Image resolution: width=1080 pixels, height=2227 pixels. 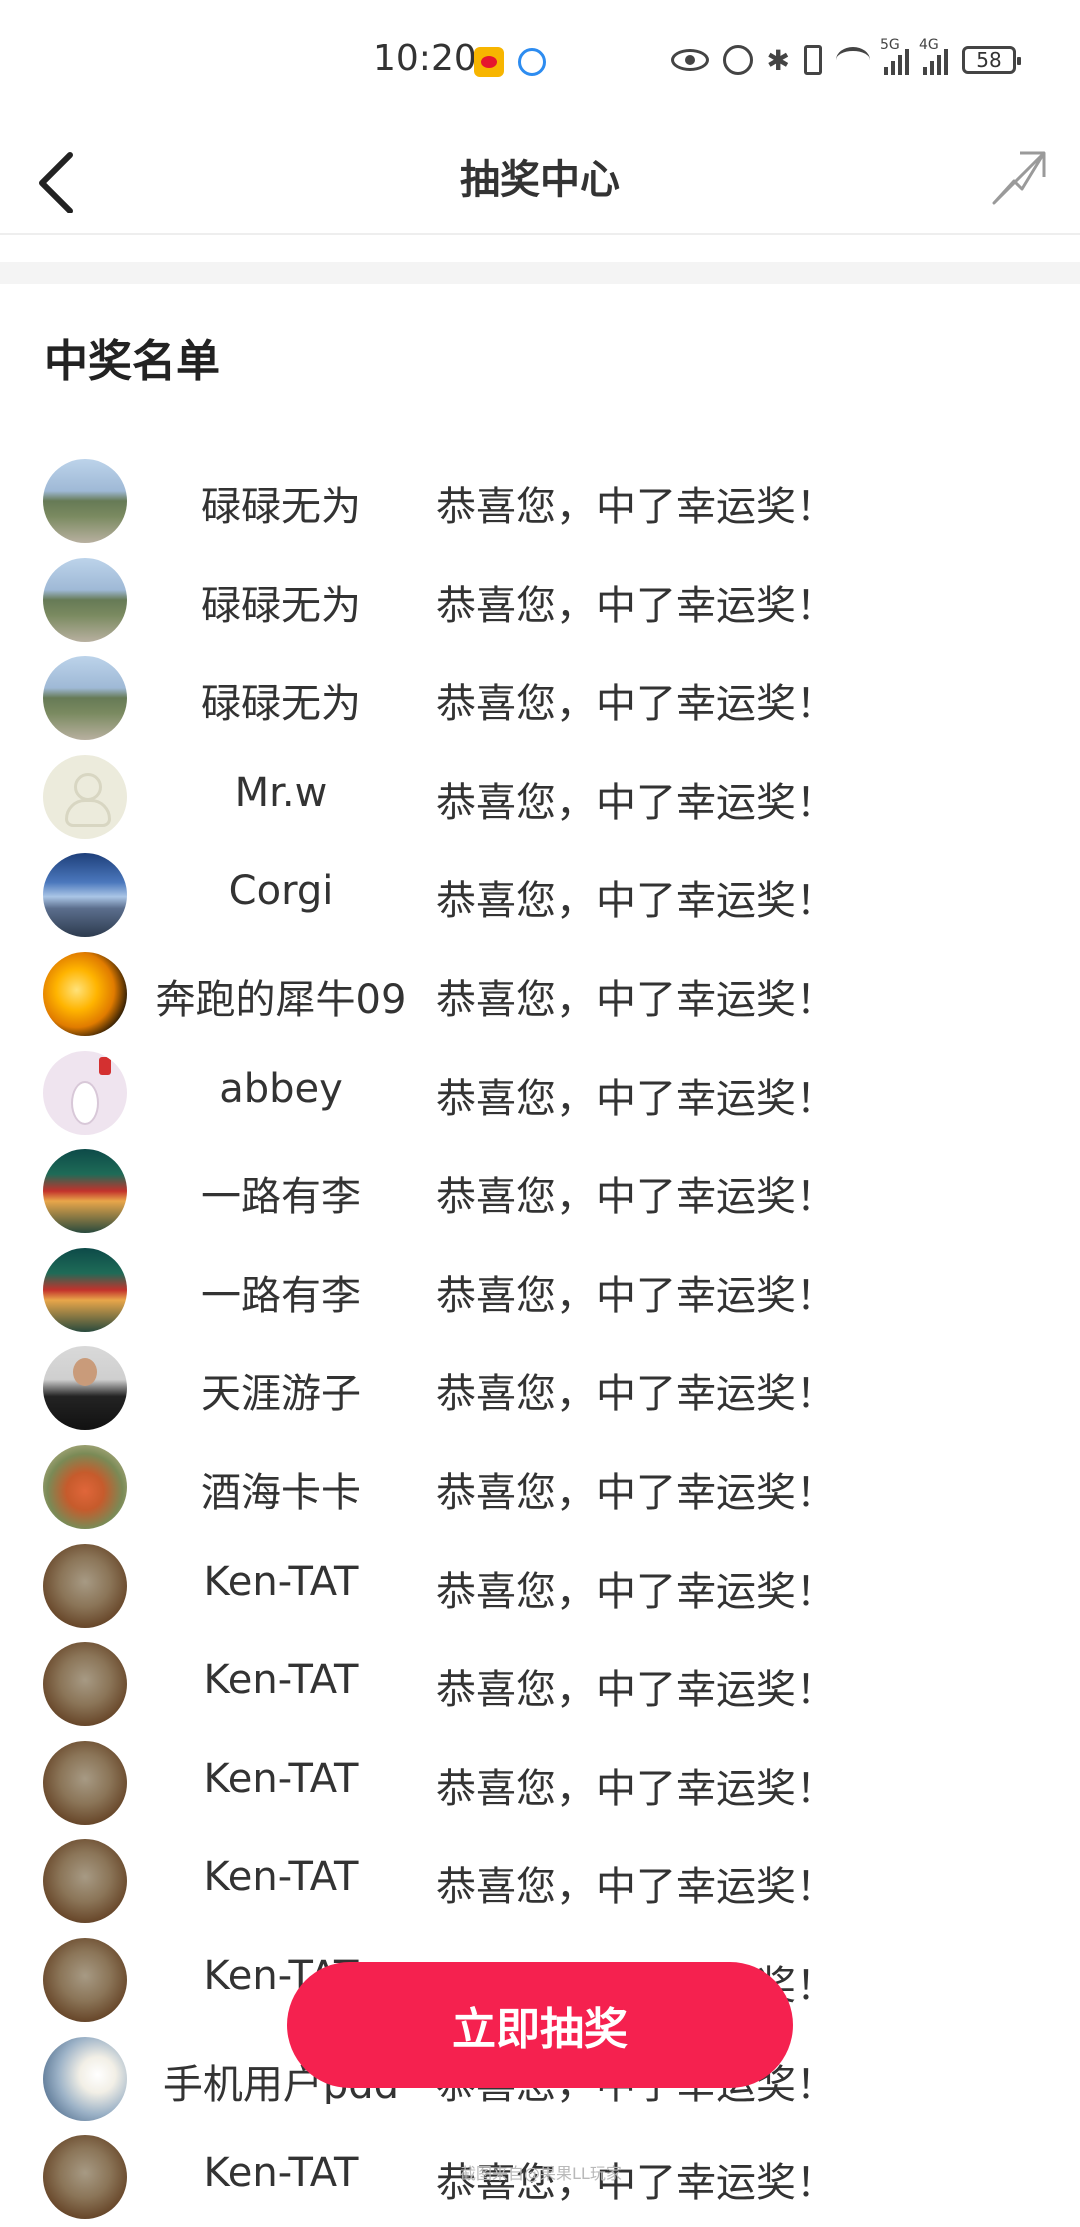 I want to click on winner-row: 奔跑的犀牛09 恭喜您，中了幸运奖！, so click(x=540, y=994).